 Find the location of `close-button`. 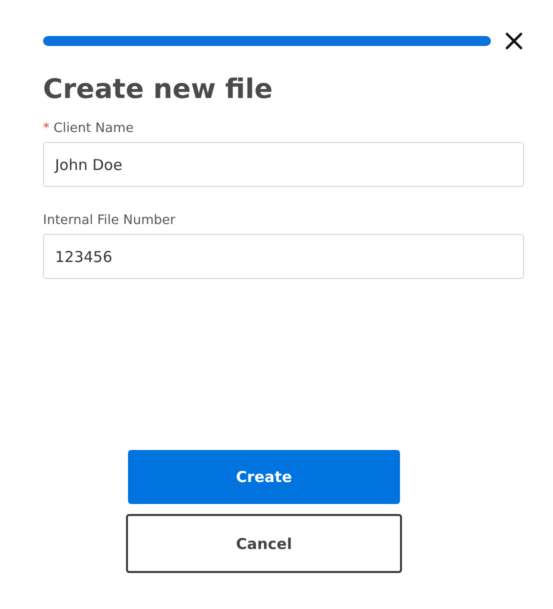

close-button is located at coordinates (514, 41).